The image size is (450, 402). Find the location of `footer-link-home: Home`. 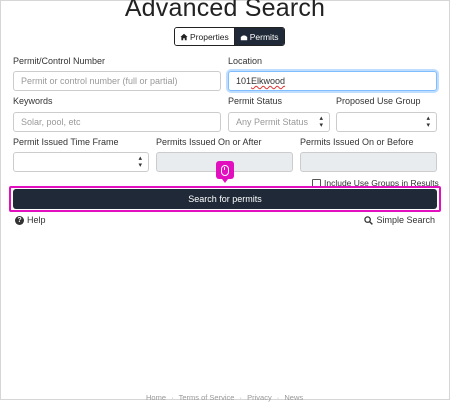

footer-link-home: Home is located at coordinates (156, 397).